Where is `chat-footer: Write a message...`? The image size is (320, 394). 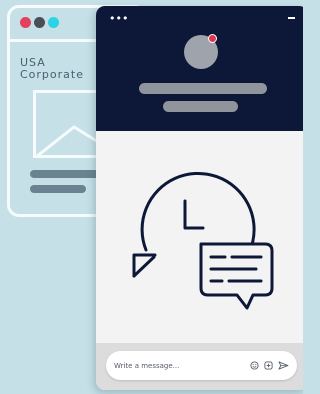
chat-footer: Write a message... is located at coordinates (199, 366).